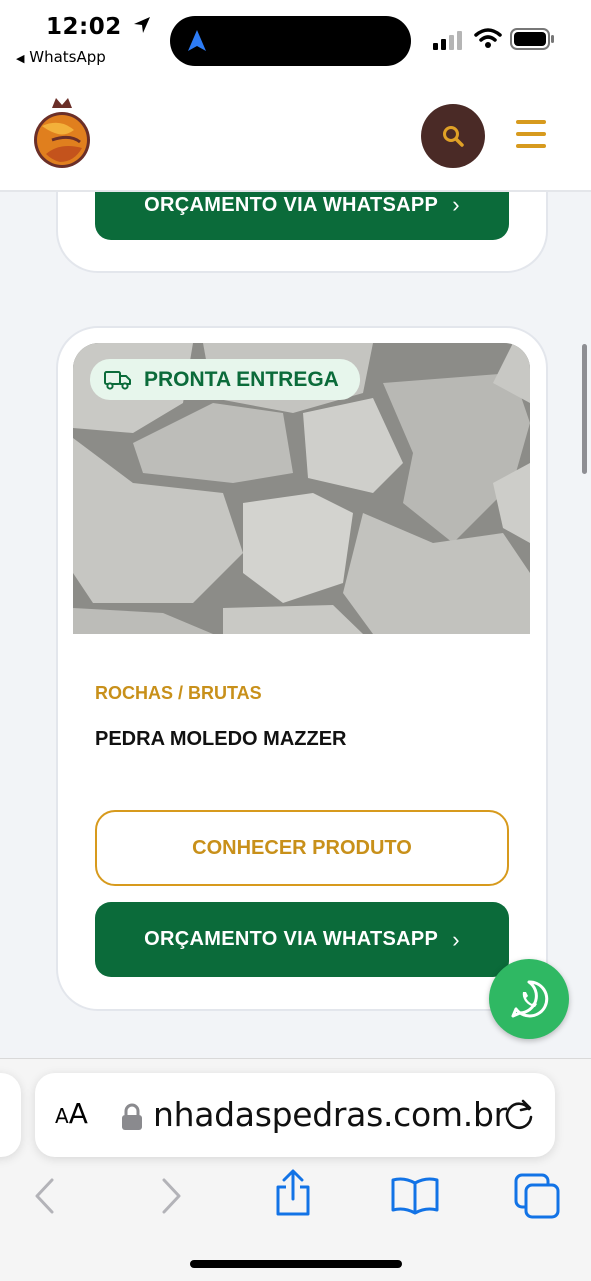  Describe the element at coordinates (532, 39) in the screenshot. I see `battery-icon` at that location.